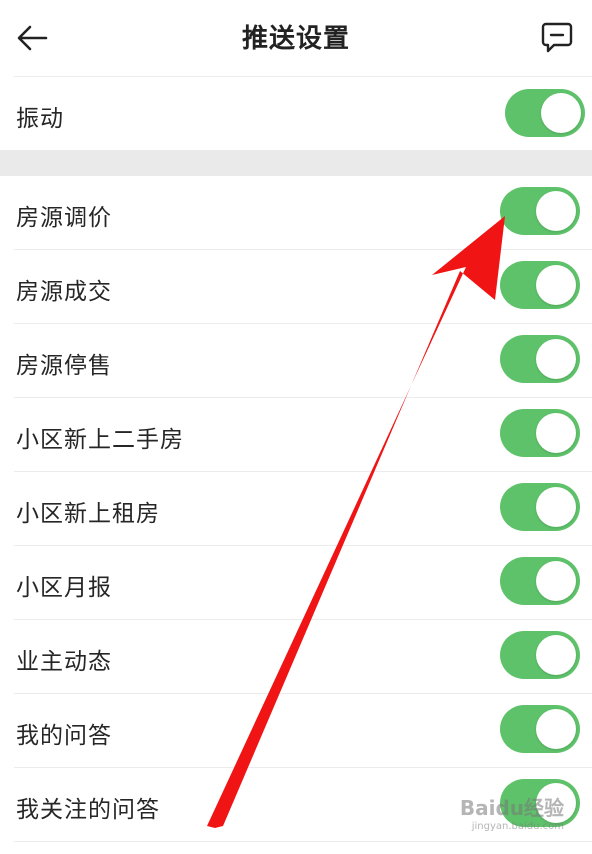 Image resolution: width=592 pixels, height=854 pixels. Describe the element at coordinates (296, 287) in the screenshot. I see `setting-row: 房源成交` at that location.